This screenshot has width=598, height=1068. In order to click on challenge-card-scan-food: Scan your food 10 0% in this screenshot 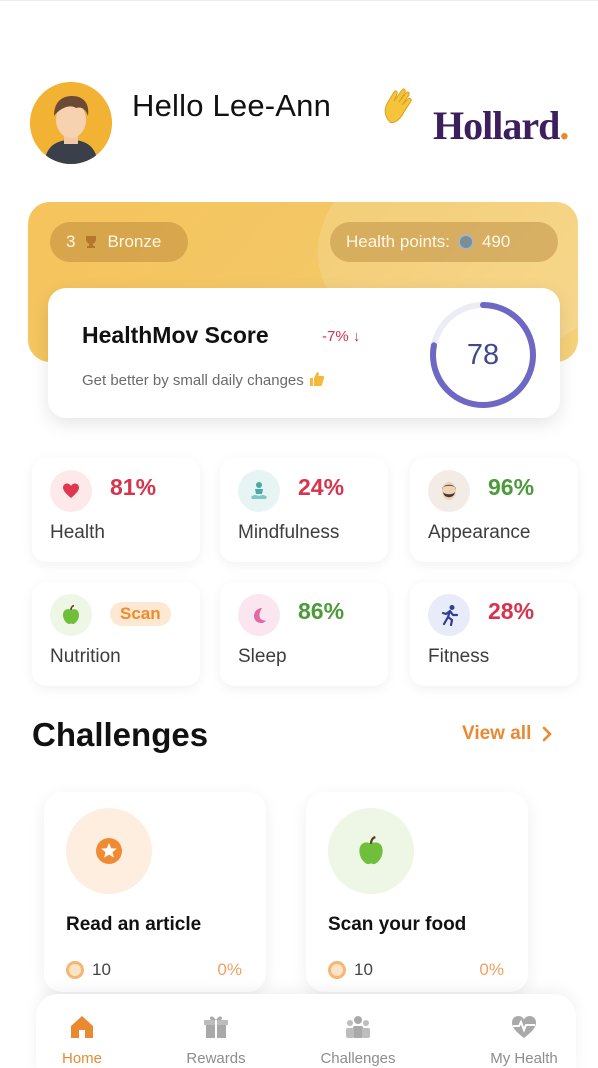, I will do `click(417, 892)`.